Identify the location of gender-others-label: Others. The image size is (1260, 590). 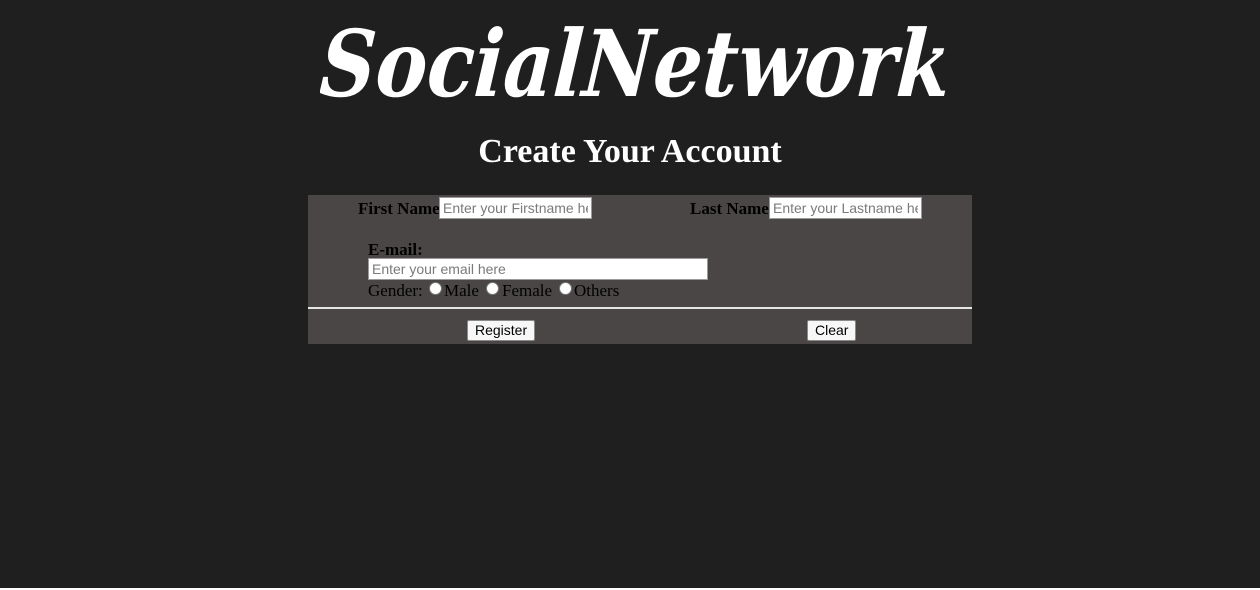
(596, 291).